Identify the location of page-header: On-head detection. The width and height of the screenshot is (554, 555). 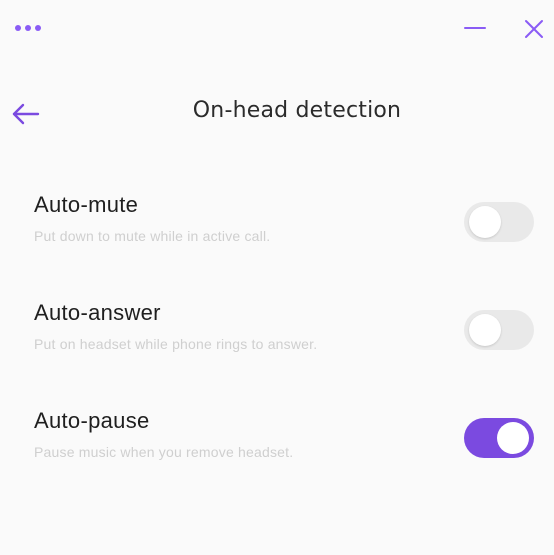
(277, 114).